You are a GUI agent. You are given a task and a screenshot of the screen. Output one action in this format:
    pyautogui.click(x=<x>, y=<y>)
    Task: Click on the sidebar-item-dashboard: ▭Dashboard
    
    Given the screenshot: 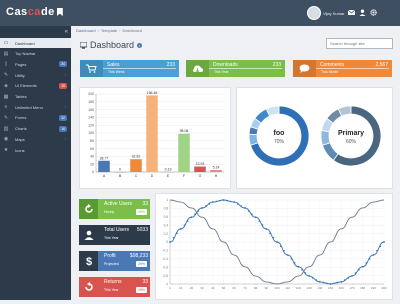 What is the action you would take?
    pyautogui.click(x=35, y=43)
    